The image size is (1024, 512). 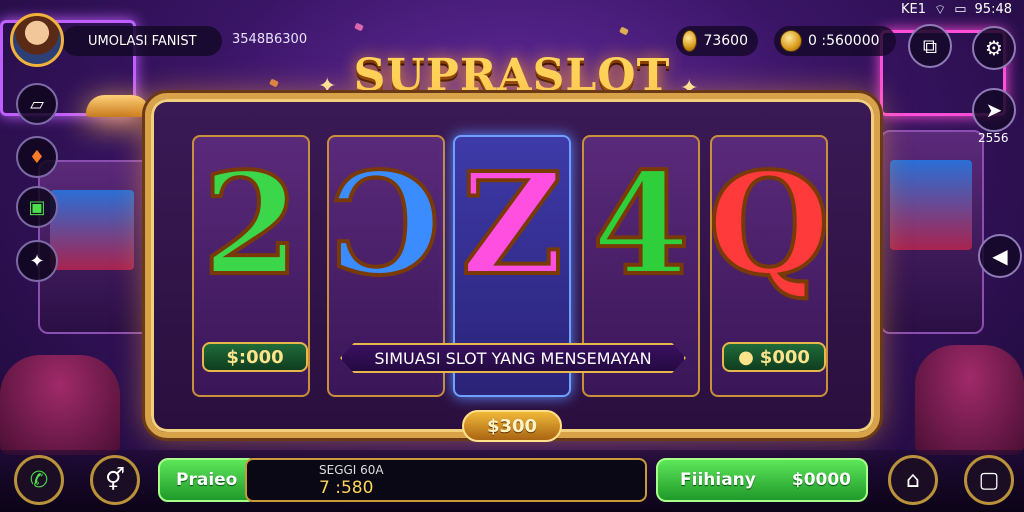 I want to click on currency-pill-coins: 73600, so click(x=717, y=41).